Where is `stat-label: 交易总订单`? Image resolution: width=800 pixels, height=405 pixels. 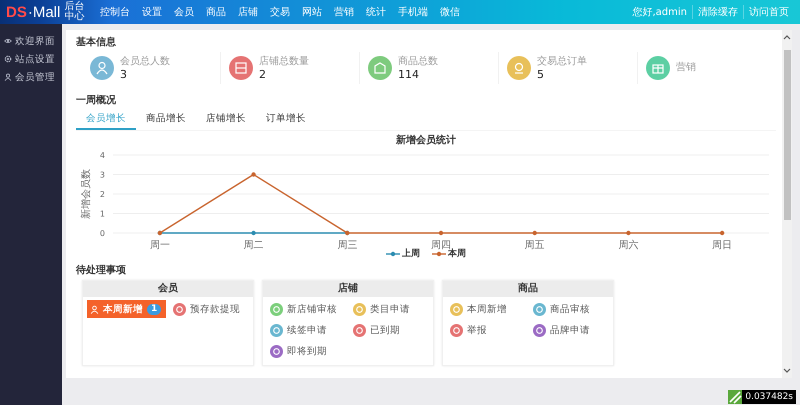 stat-label: 交易总订单 is located at coordinates (562, 62).